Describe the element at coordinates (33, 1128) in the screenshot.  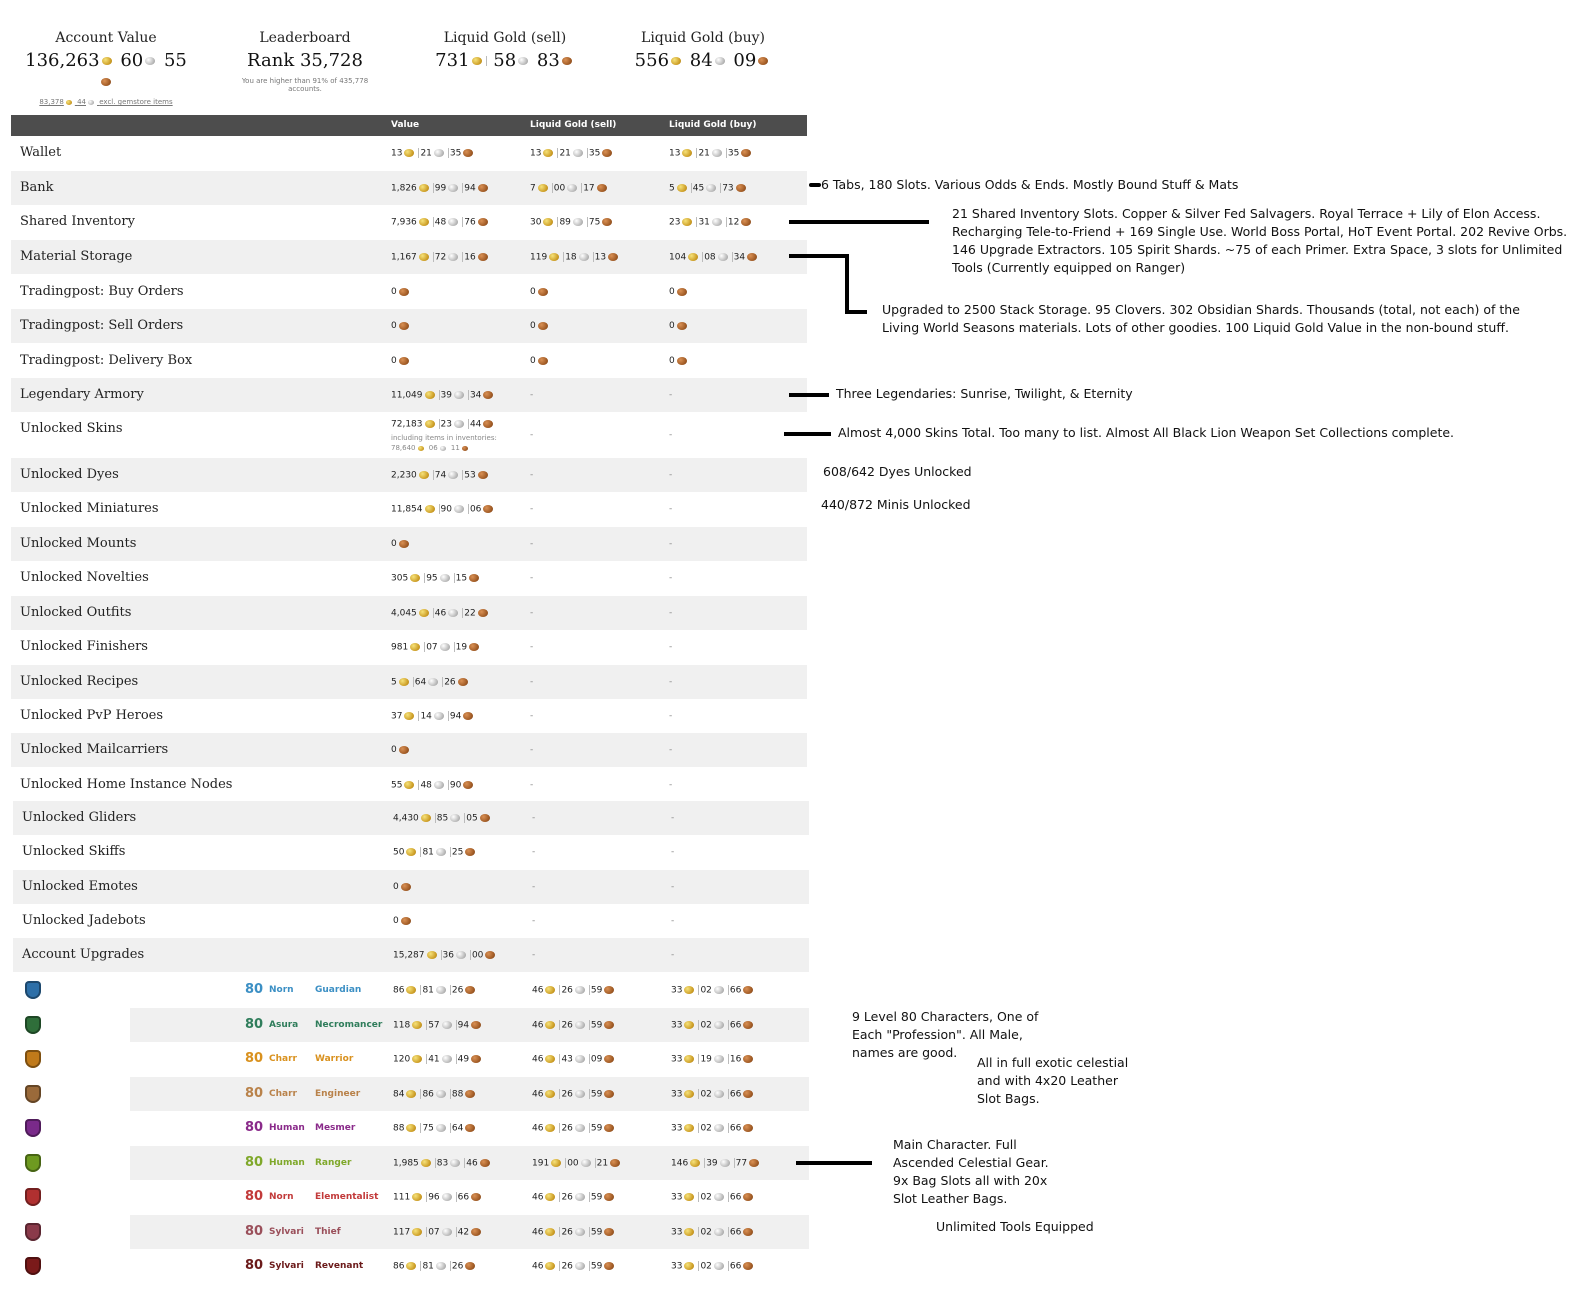
I see `mesmer-icon` at that location.